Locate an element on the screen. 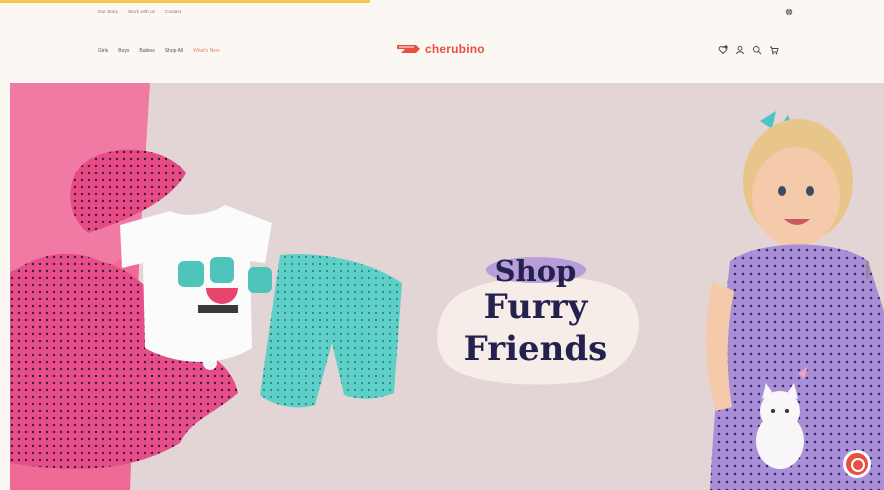  brand-name: cherubino is located at coordinates (455, 49).